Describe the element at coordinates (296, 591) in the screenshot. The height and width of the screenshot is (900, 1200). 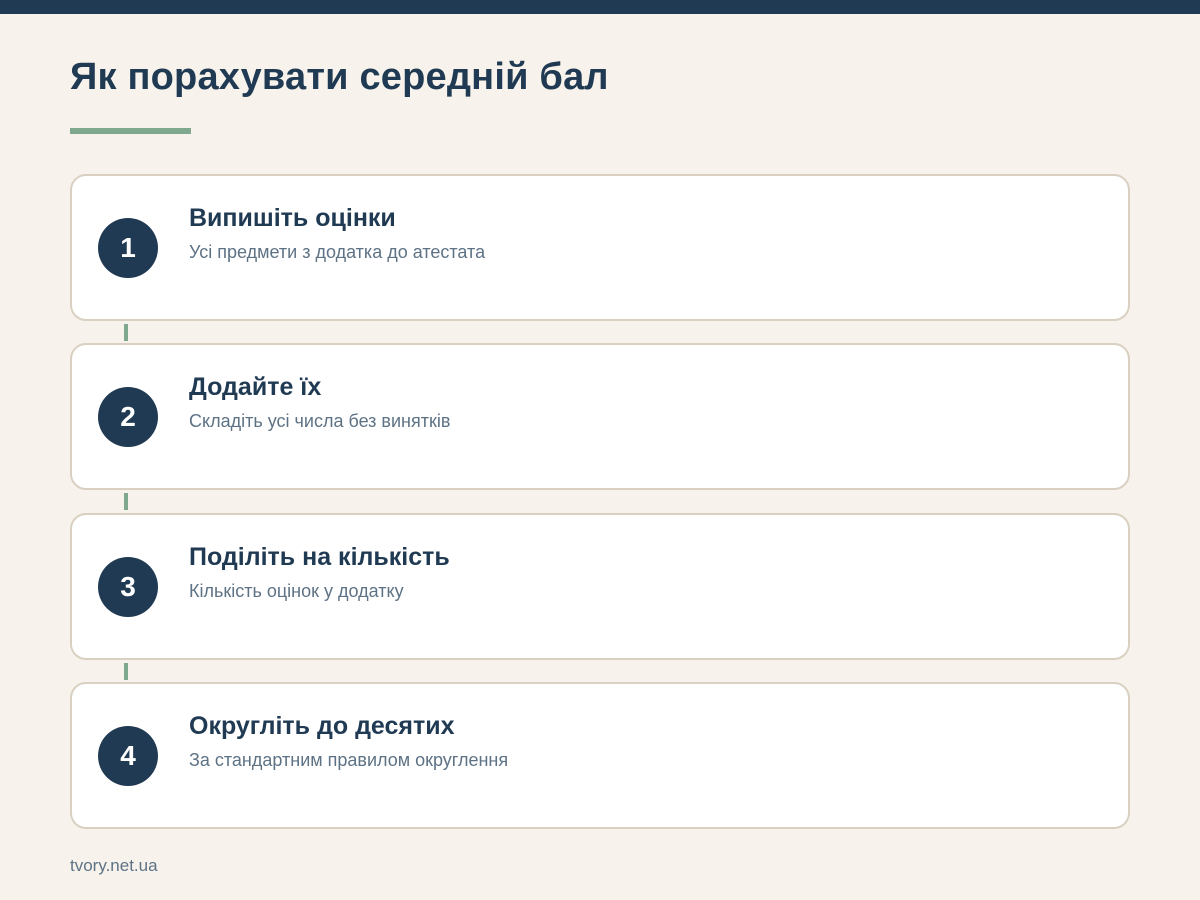
I see `step-description: Кількість оцінок у додатку` at that location.